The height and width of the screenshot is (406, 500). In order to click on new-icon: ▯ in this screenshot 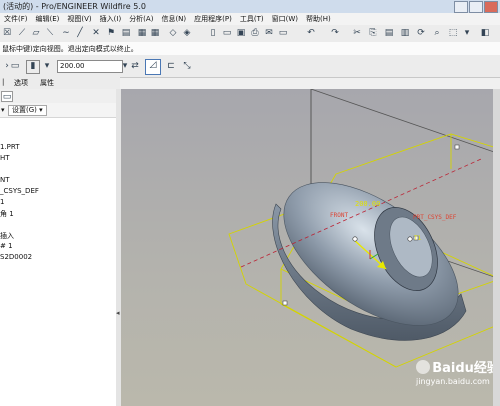, I will do `click(213, 33)`.